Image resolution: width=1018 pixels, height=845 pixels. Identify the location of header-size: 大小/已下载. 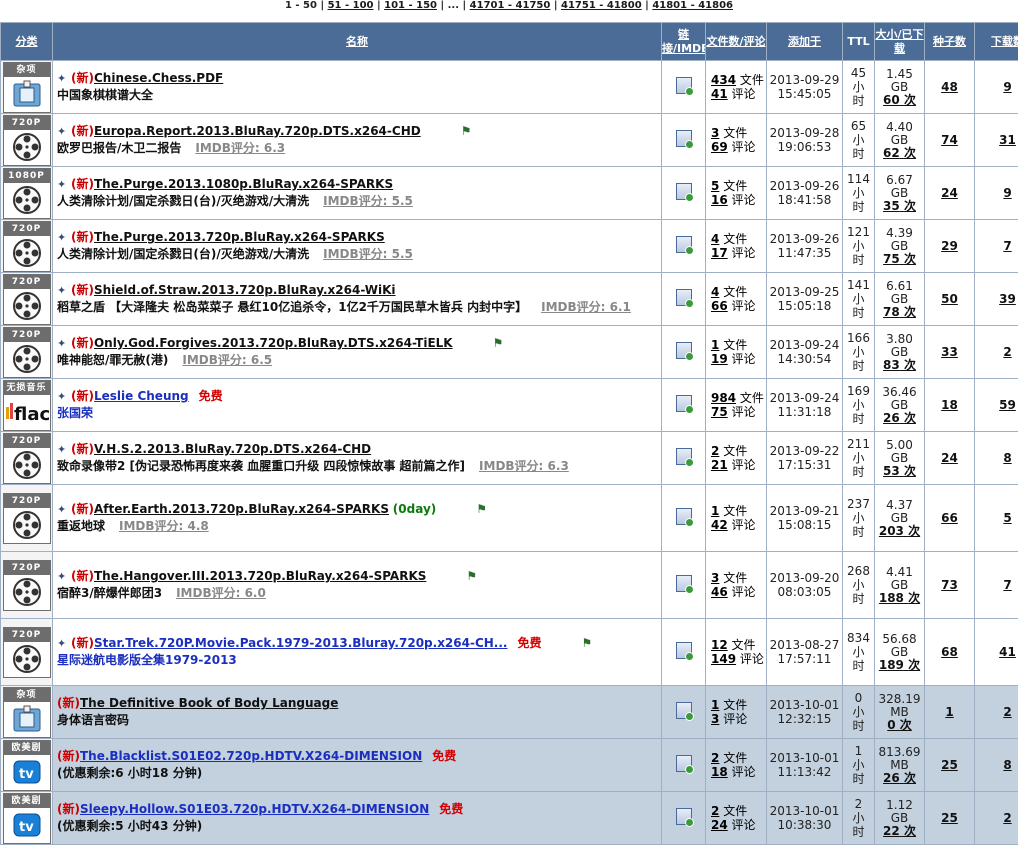
(900, 42).